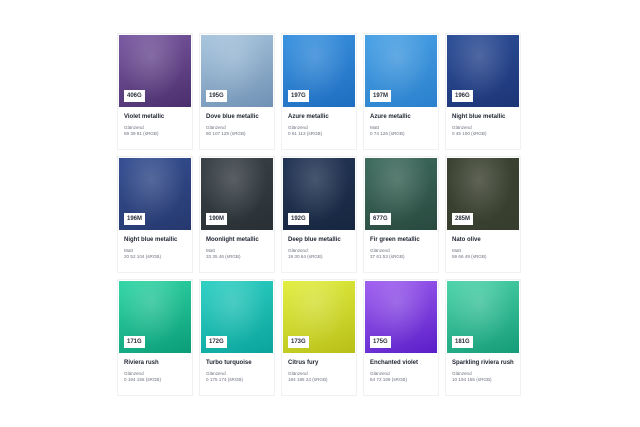  What do you see at coordinates (319, 317) in the screenshot?
I see `color-swatch: 173G` at bounding box center [319, 317].